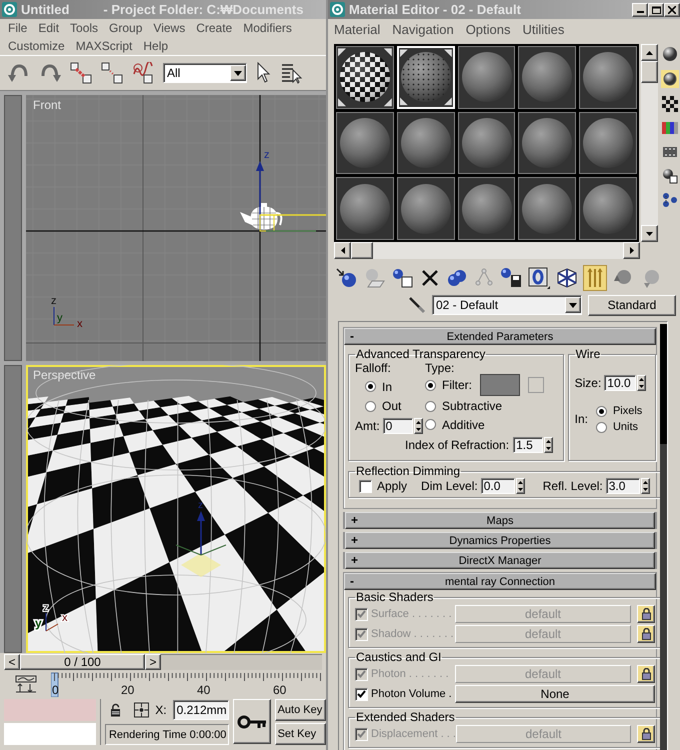 This screenshot has height=750, width=680. Describe the element at coordinates (663, 537) in the screenshot. I see `panel-scrollbar` at that location.